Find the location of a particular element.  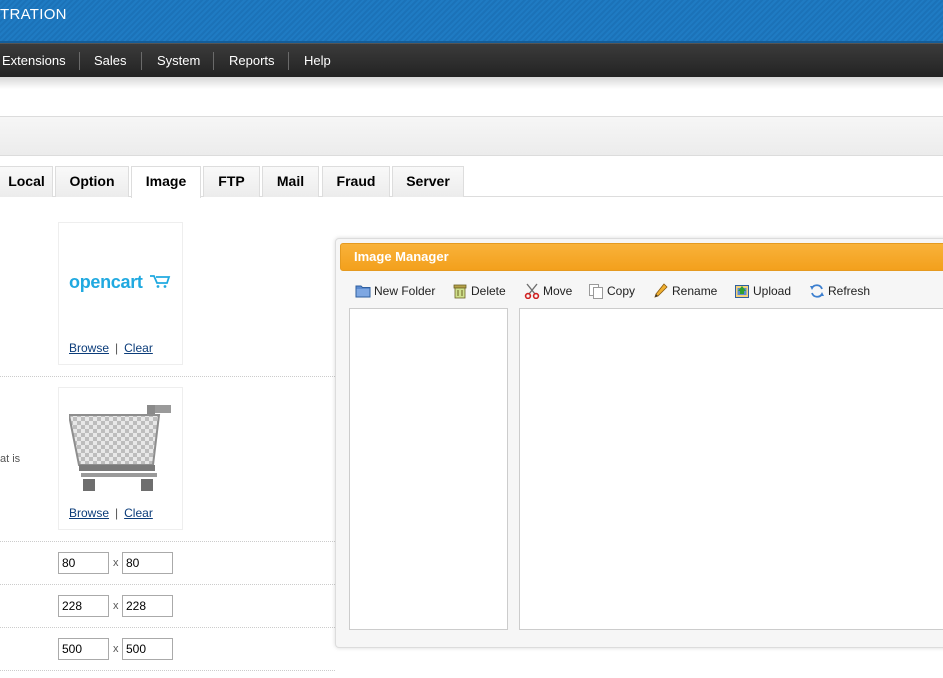

store-icon-preview: Browse | Clear is located at coordinates (120, 458).